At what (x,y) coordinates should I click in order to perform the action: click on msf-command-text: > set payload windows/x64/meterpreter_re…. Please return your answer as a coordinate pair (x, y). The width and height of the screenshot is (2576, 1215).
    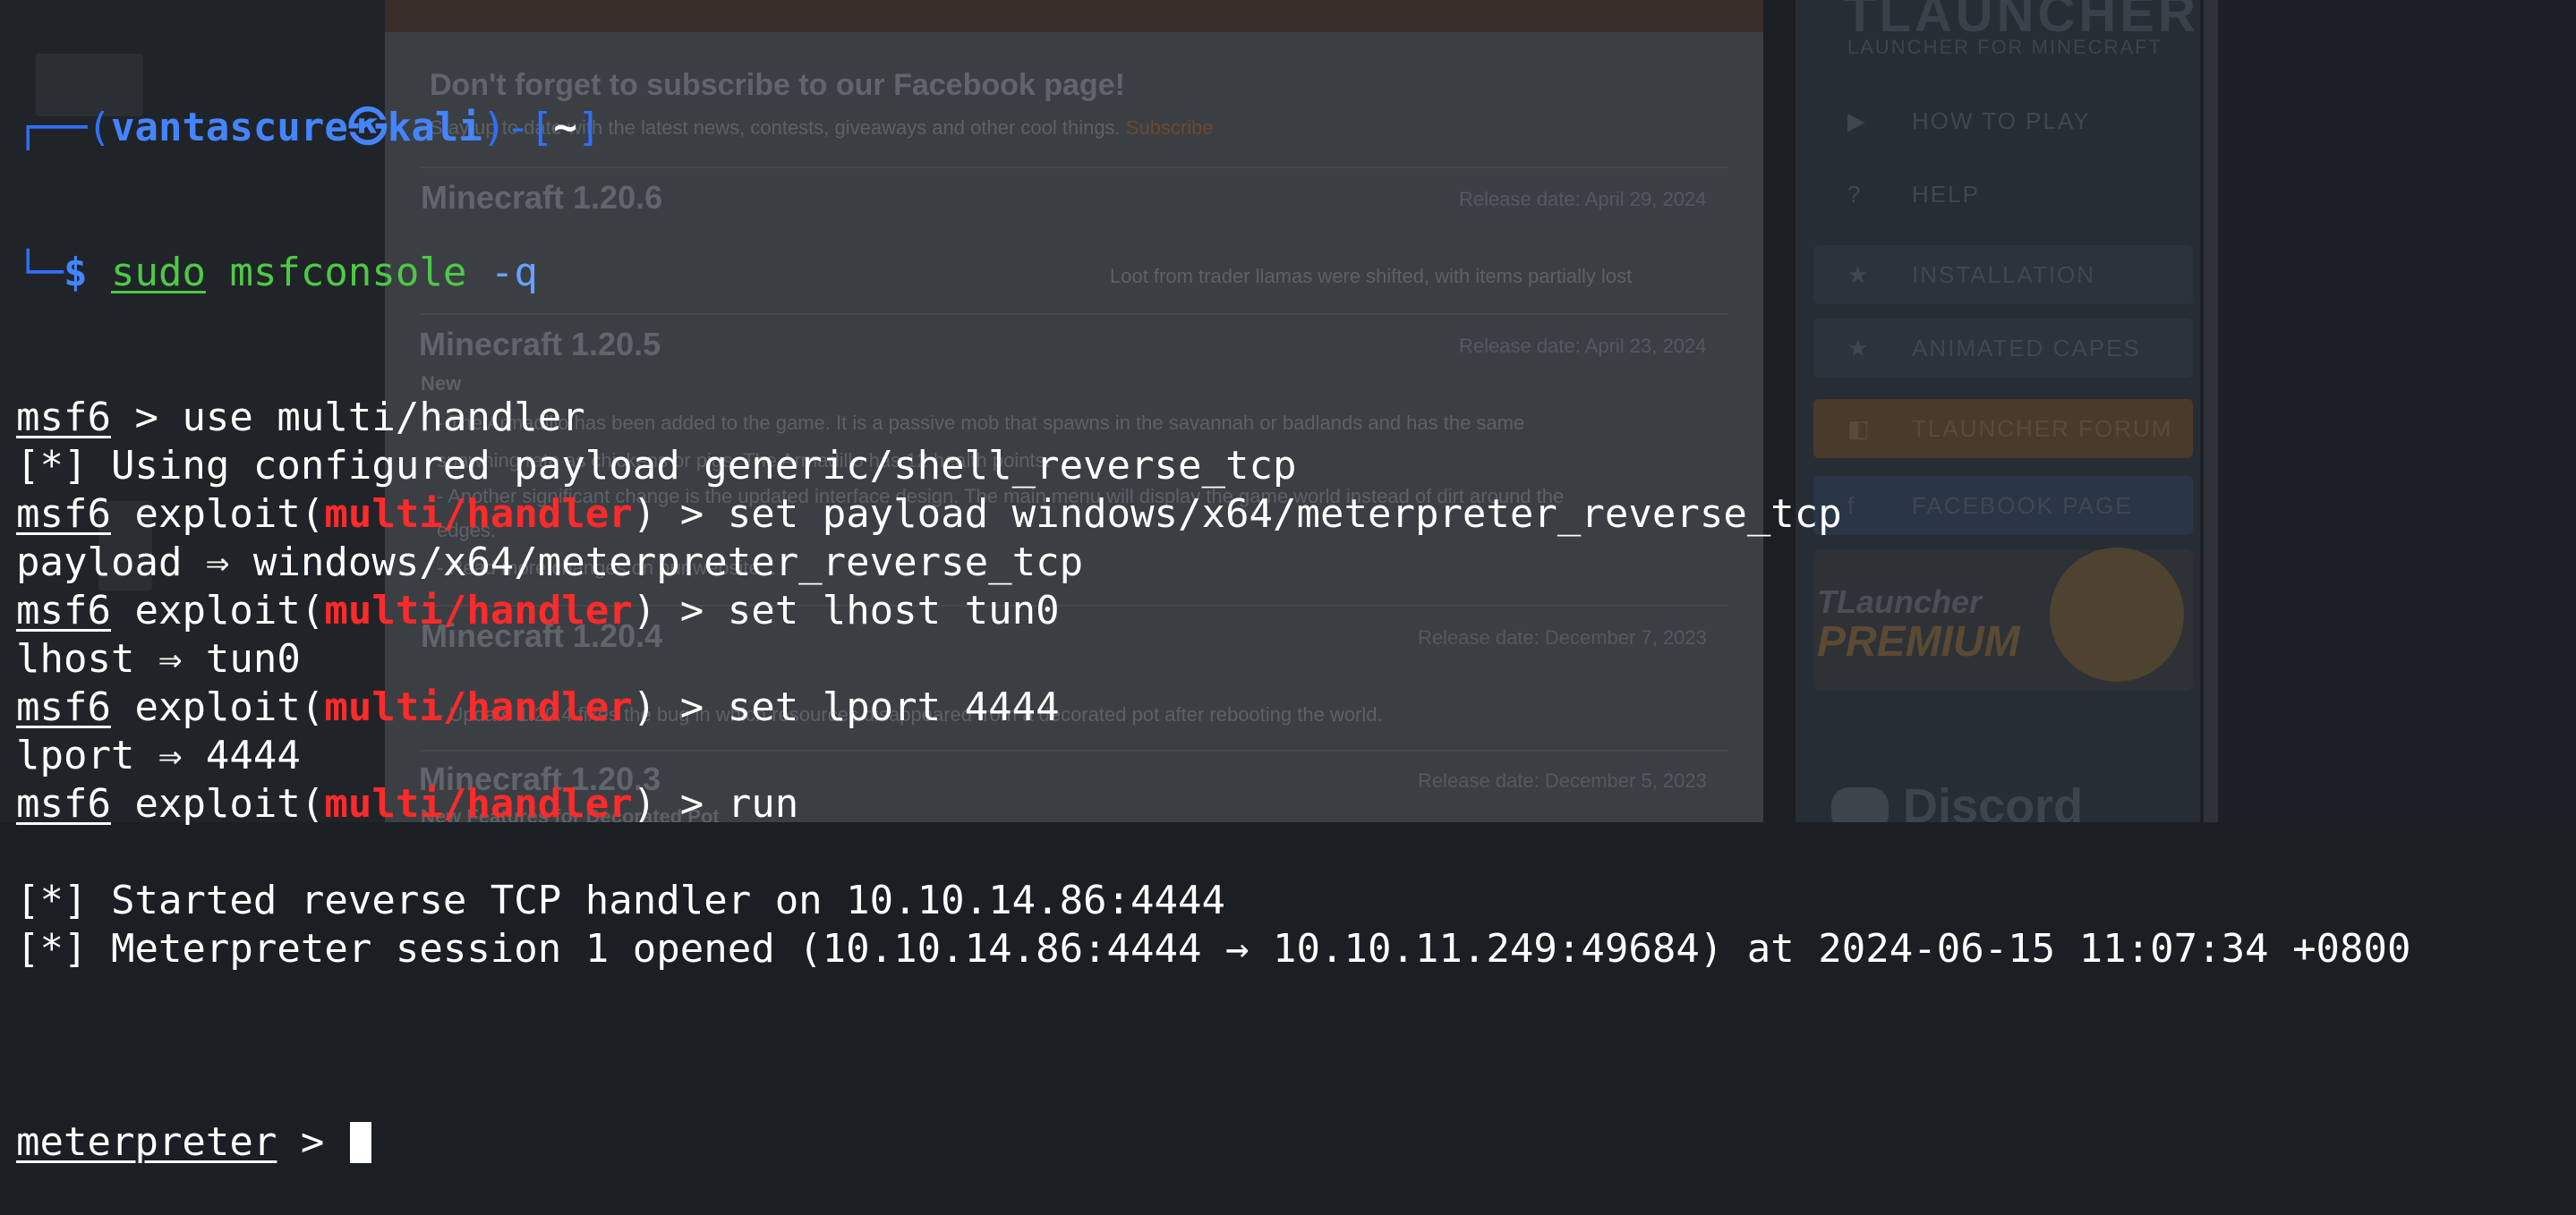
    Looking at the image, I should click on (1249, 514).